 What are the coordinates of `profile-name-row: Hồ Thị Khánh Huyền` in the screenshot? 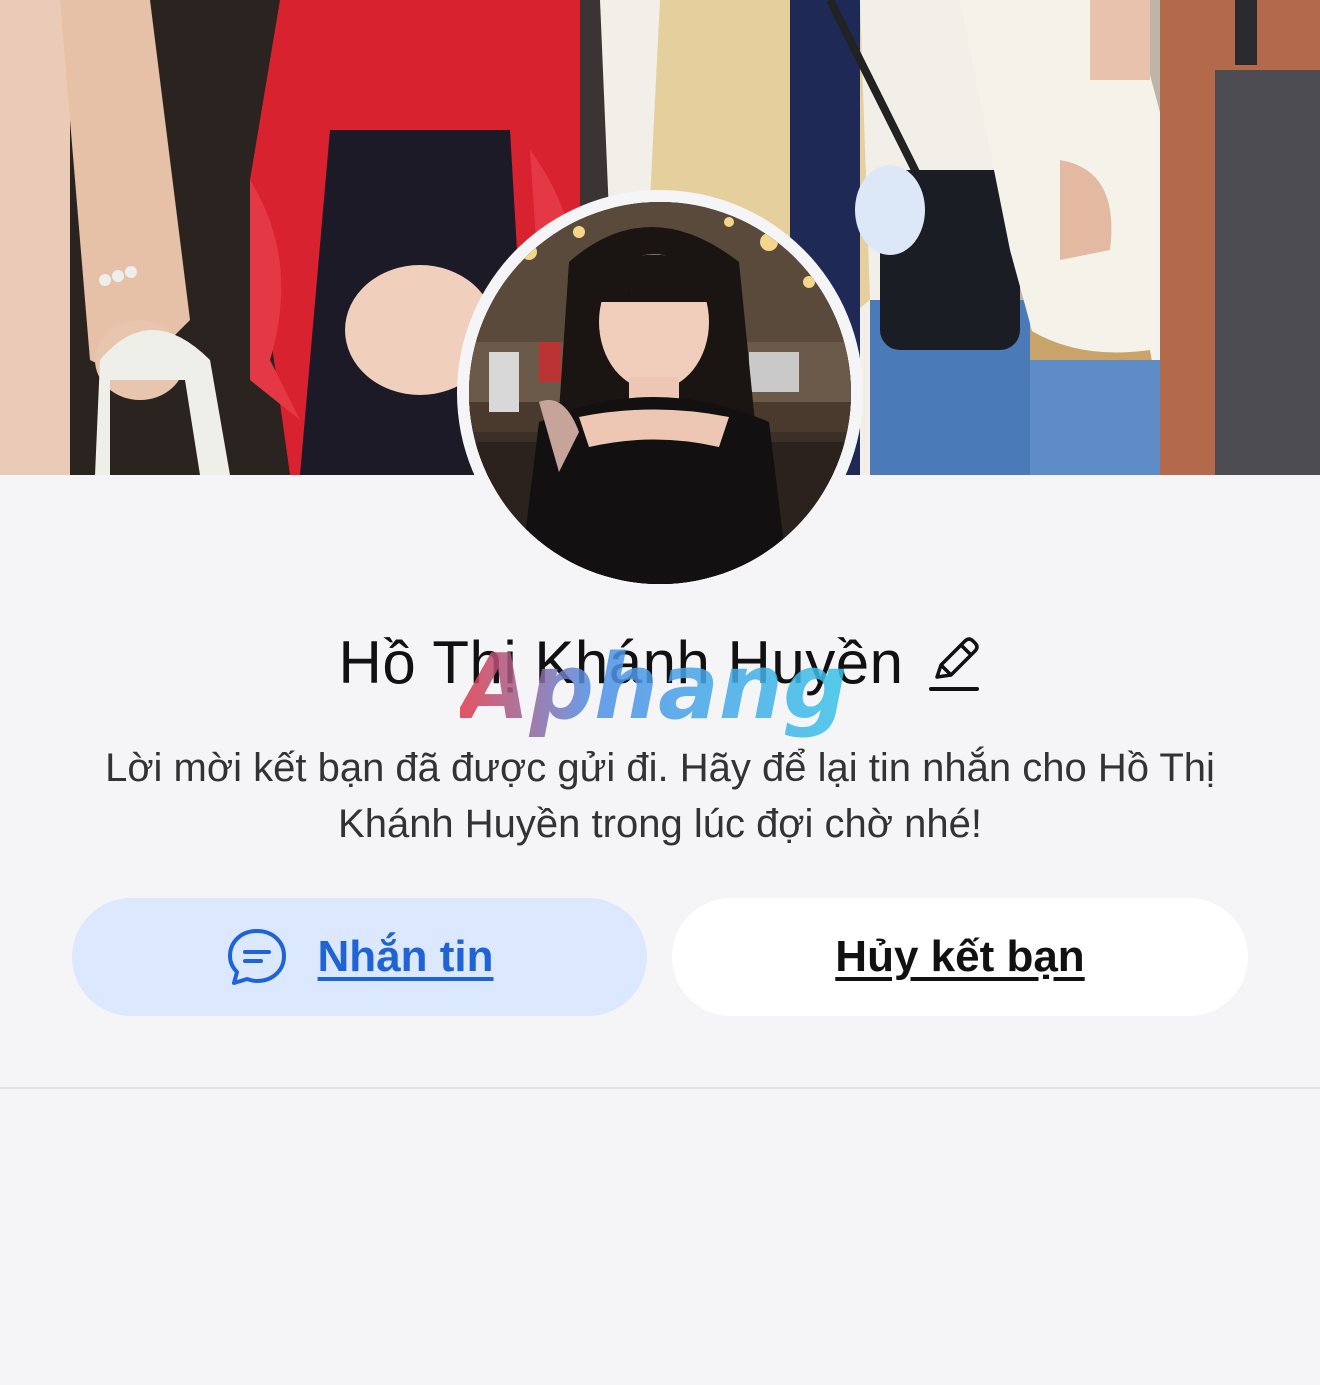 It's located at (660, 662).